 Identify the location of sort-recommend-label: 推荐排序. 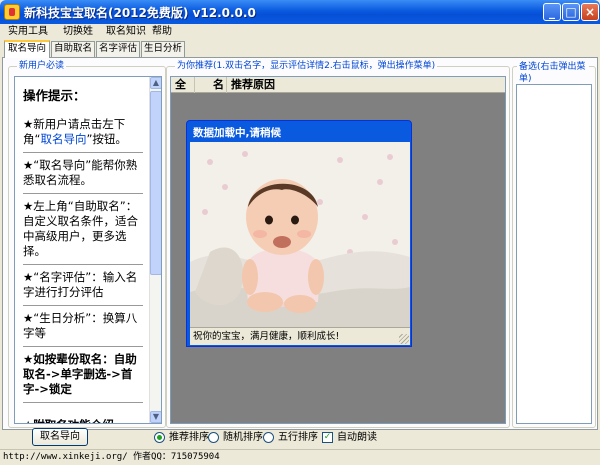
(189, 437).